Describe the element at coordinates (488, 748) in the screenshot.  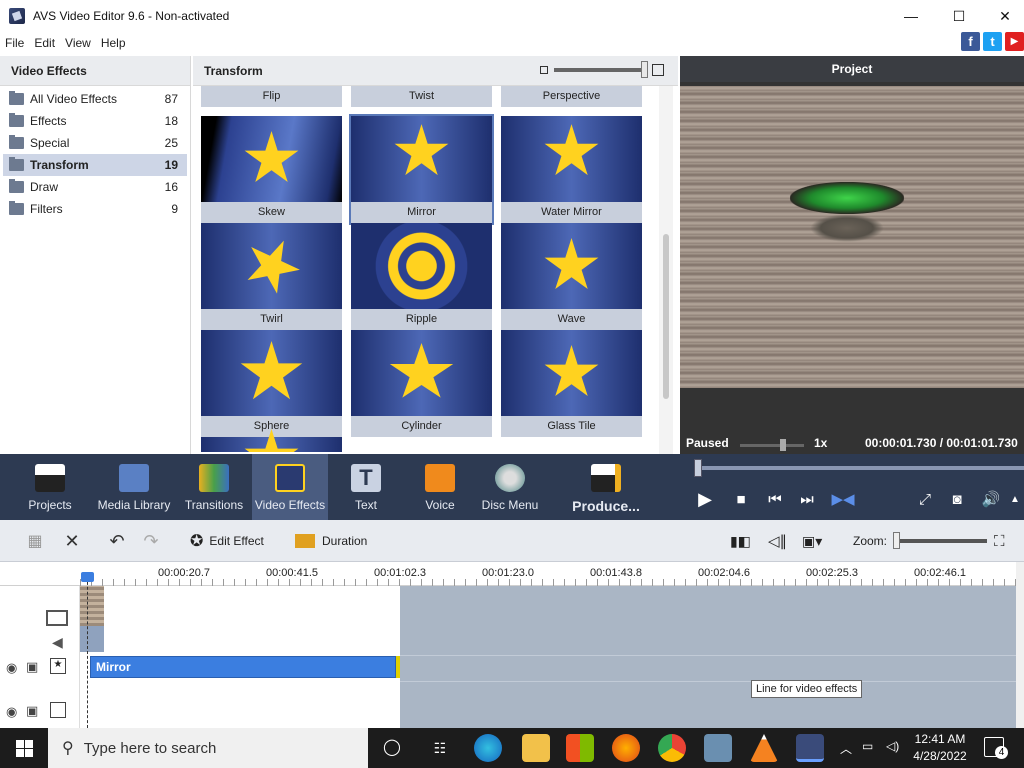
I see `edge-browser-icon` at that location.